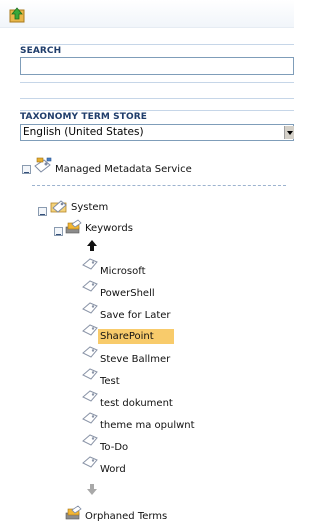 The width and height of the screenshot is (320, 530). I want to click on tree-term-set-label: Keywords, so click(109, 228).